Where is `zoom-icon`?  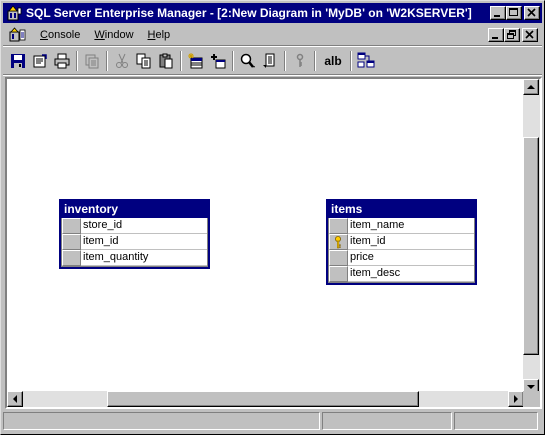
zoom-icon is located at coordinates (248, 61).